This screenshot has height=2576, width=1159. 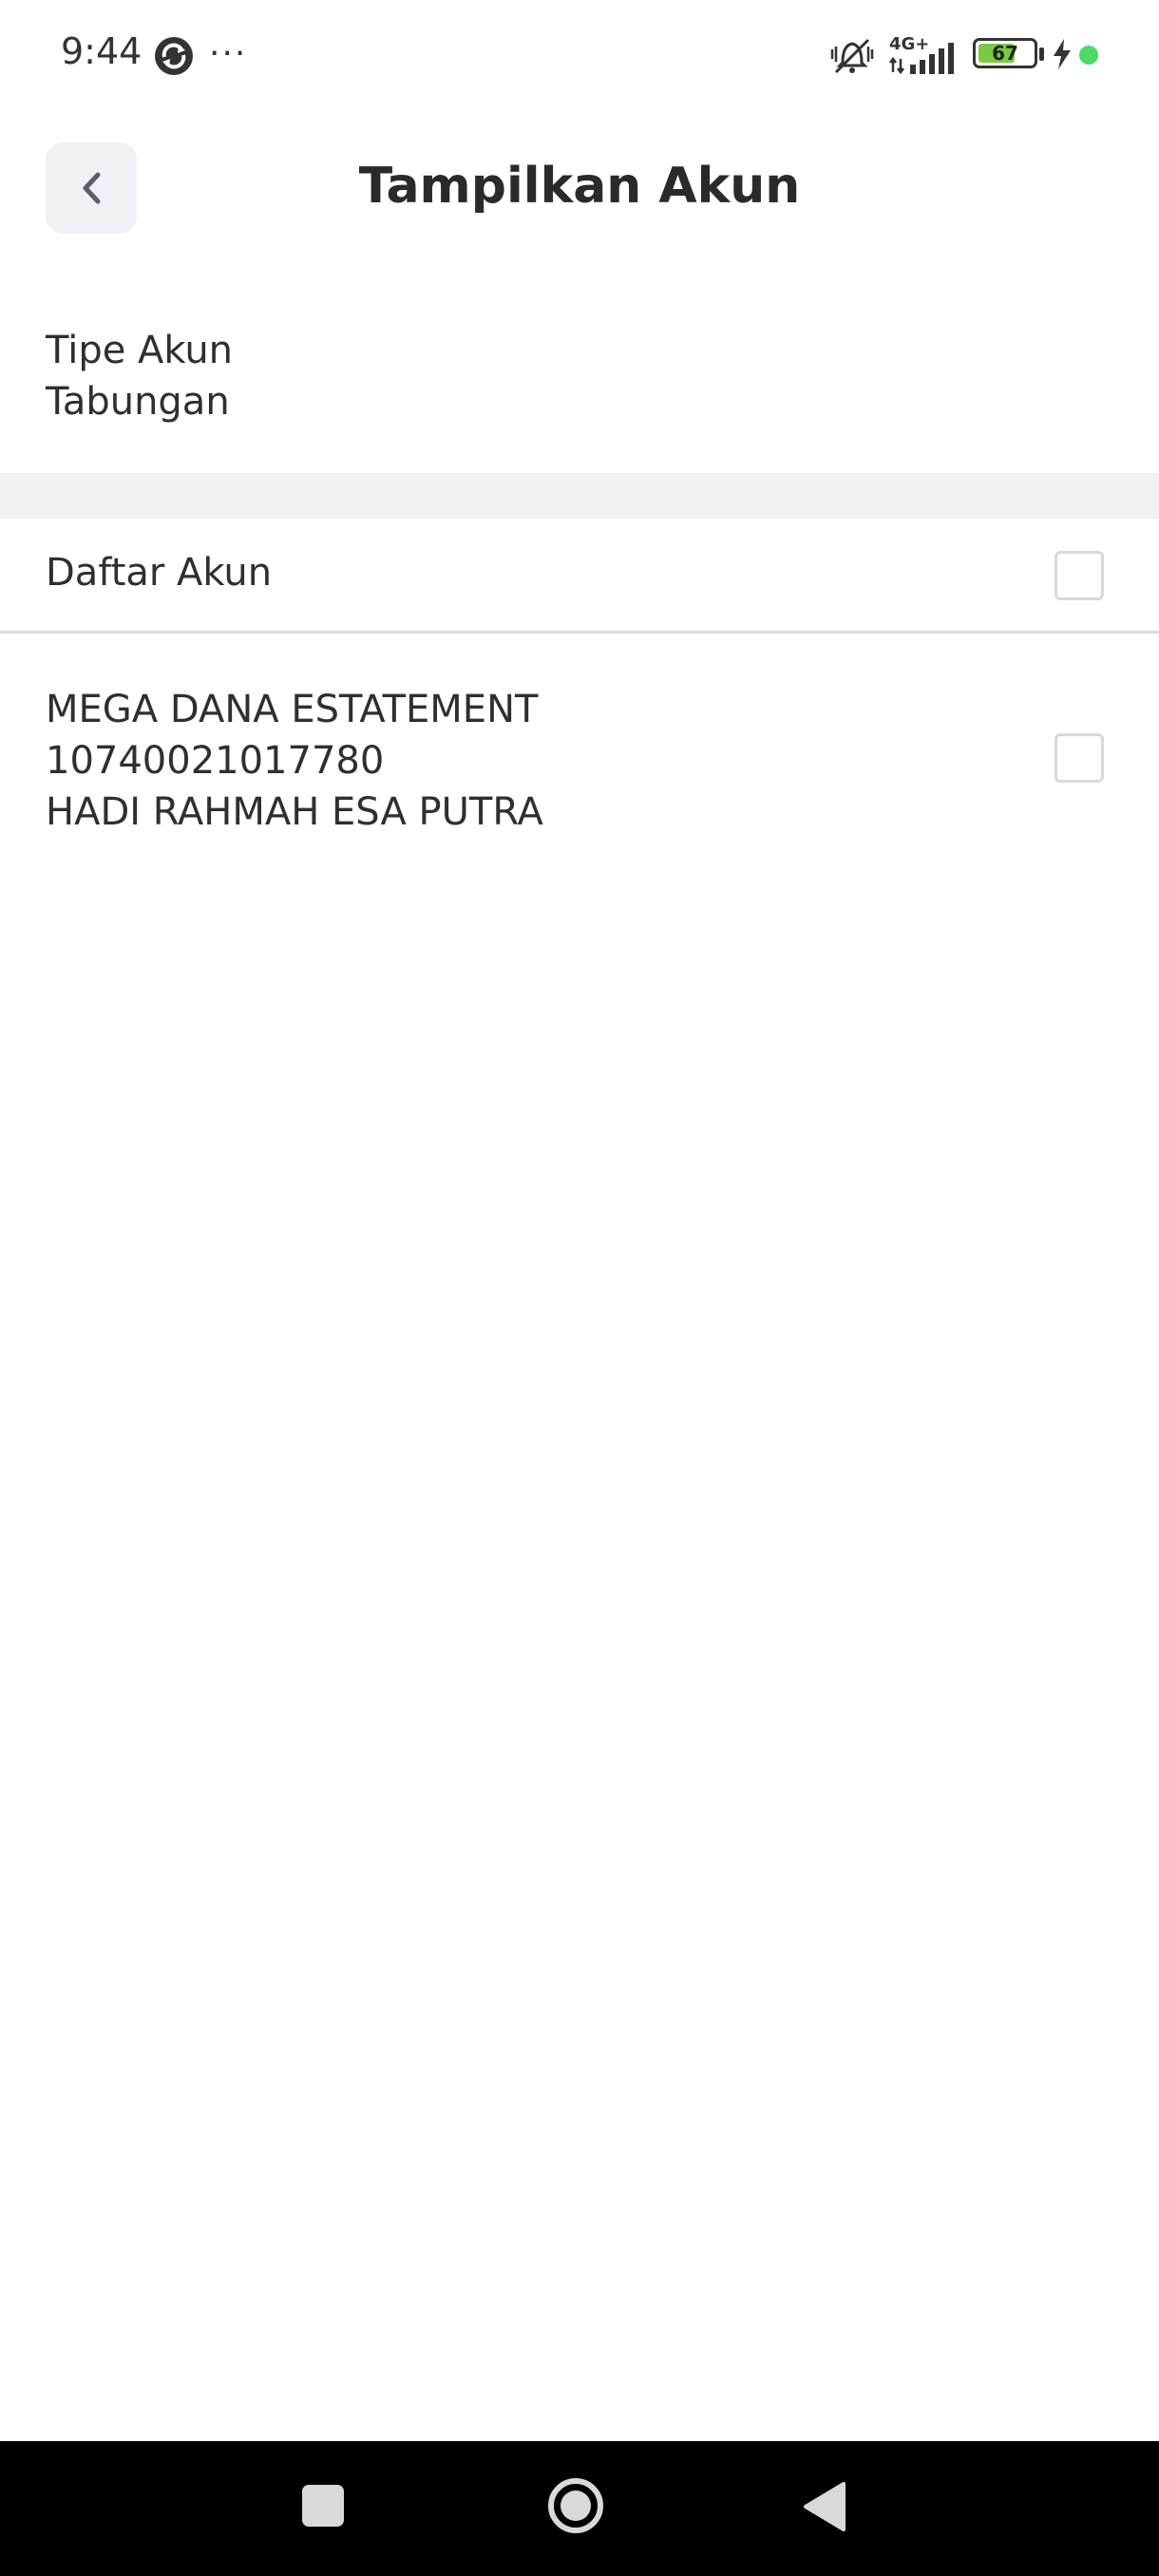 What do you see at coordinates (824, 2506) in the screenshot?
I see `back-triangle-icon` at bounding box center [824, 2506].